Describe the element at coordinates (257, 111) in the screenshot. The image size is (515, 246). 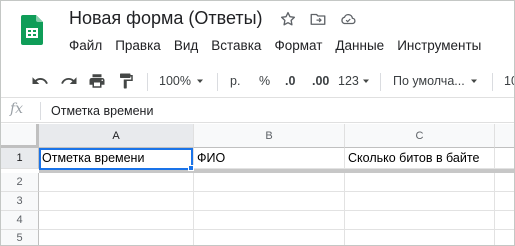
I see `formula-bar: fx Отметка времени` at that location.